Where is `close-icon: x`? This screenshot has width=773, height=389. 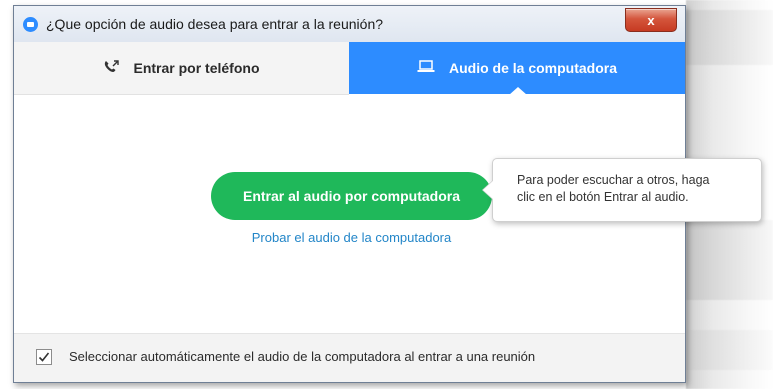 close-icon: x is located at coordinates (651, 20).